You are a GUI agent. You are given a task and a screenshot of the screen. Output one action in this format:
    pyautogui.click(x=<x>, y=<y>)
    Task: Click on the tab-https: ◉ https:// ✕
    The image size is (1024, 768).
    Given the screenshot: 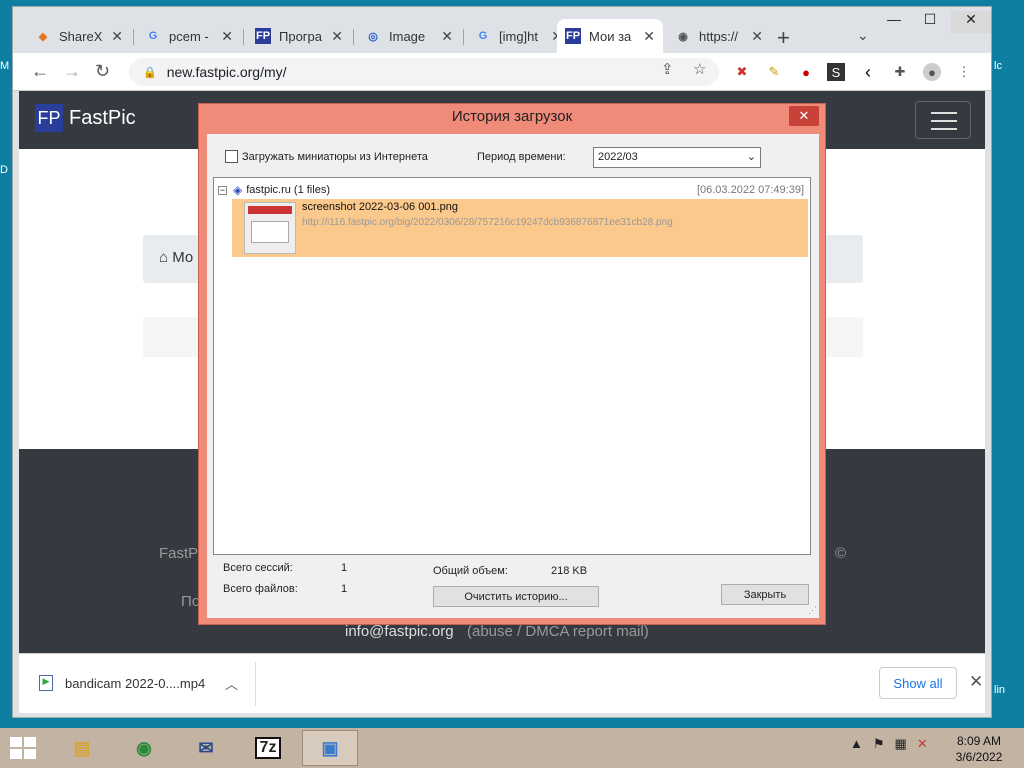 What is the action you would take?
    pyautogui.click(x=719, y=36)
    